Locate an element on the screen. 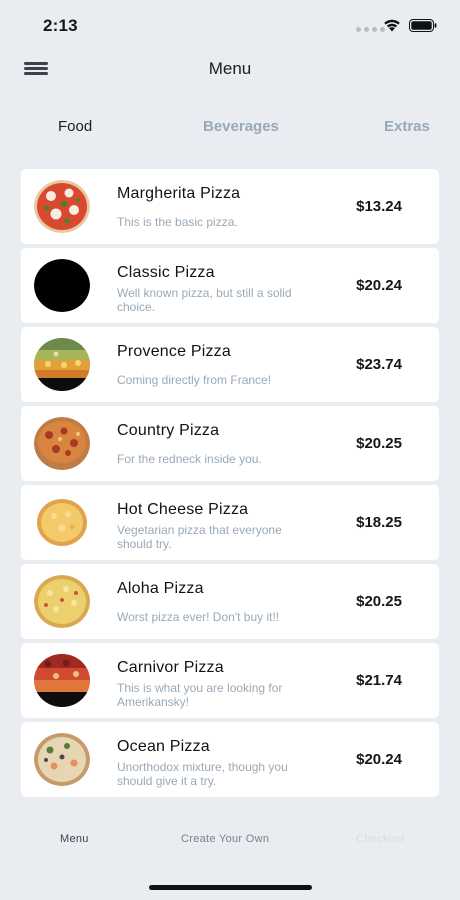 The height and width of the screenshot is (900, 460). tab-food: Food is located at coordinates (75, 126).